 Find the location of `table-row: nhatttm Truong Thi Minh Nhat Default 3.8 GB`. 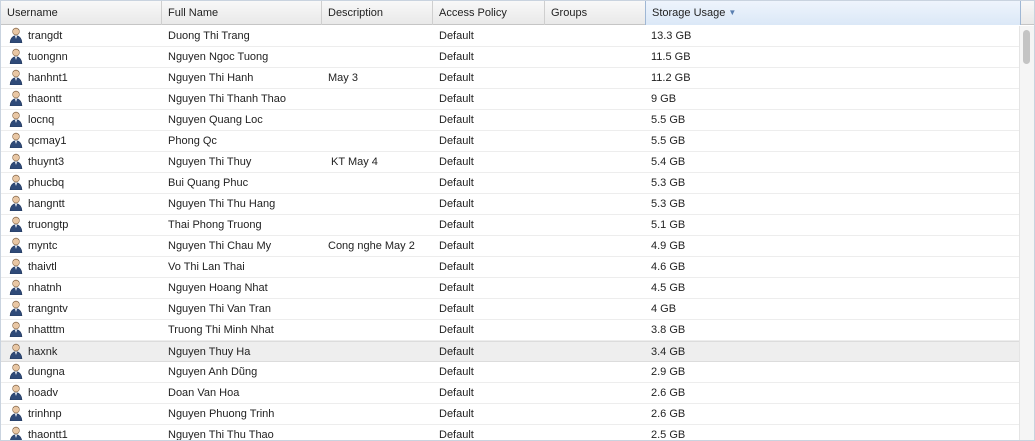

table-row: nhatttm Truong Thi Minh Nhat Default 3.8 GB is located at coordinates (510, 330).